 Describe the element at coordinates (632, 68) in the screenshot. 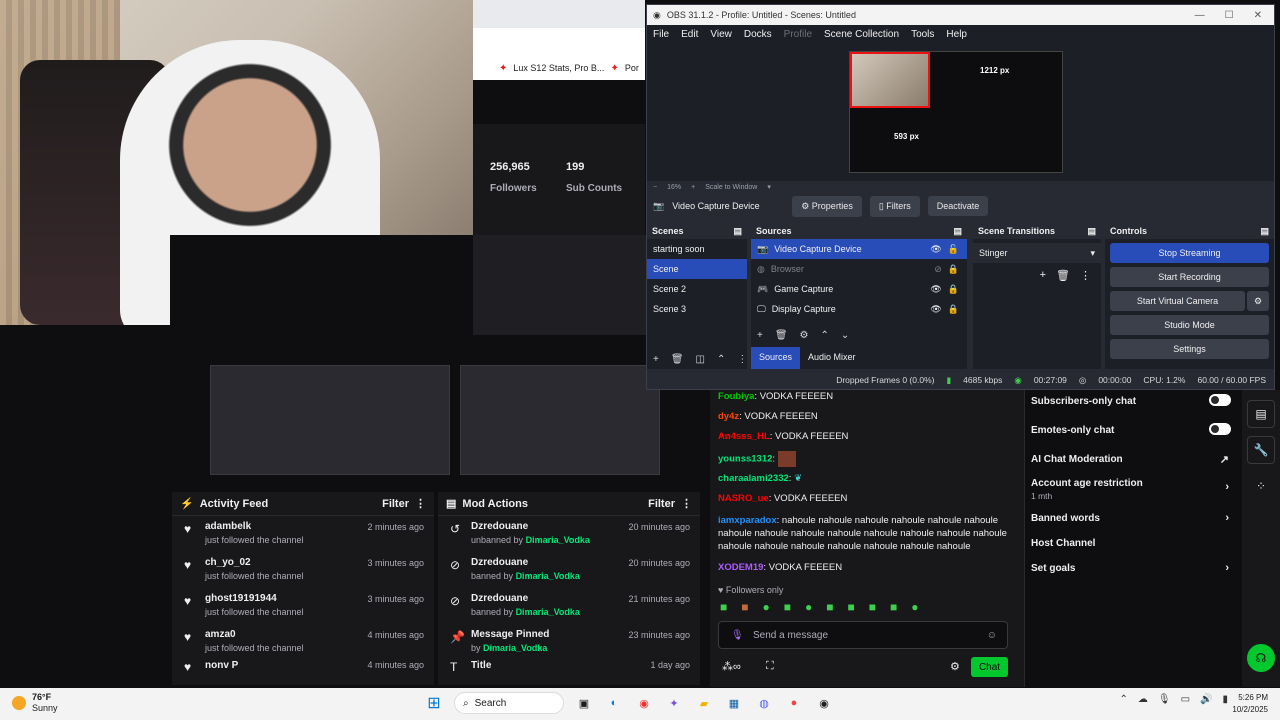

I see `bookmark-por: Por` at that location.